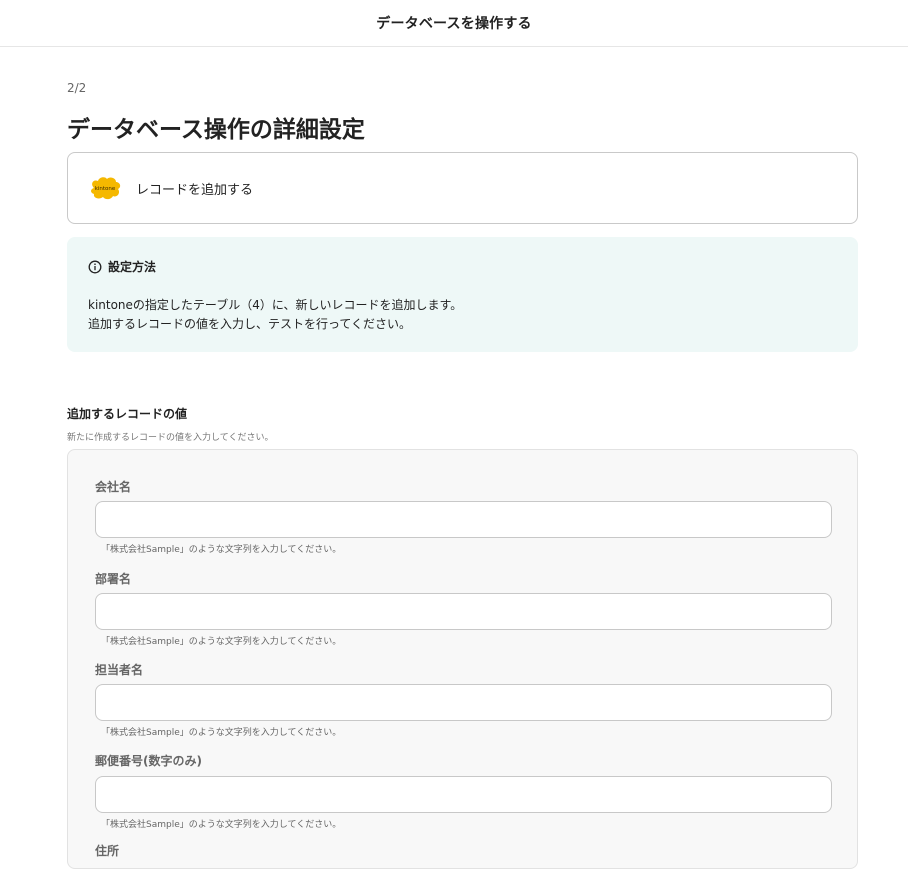 Image resolution: width=908 pixels, height=869 pixels. Describe the element at coordinates (113, 487) in the screenshot. I see `field-label-company: 会社名` at that location.